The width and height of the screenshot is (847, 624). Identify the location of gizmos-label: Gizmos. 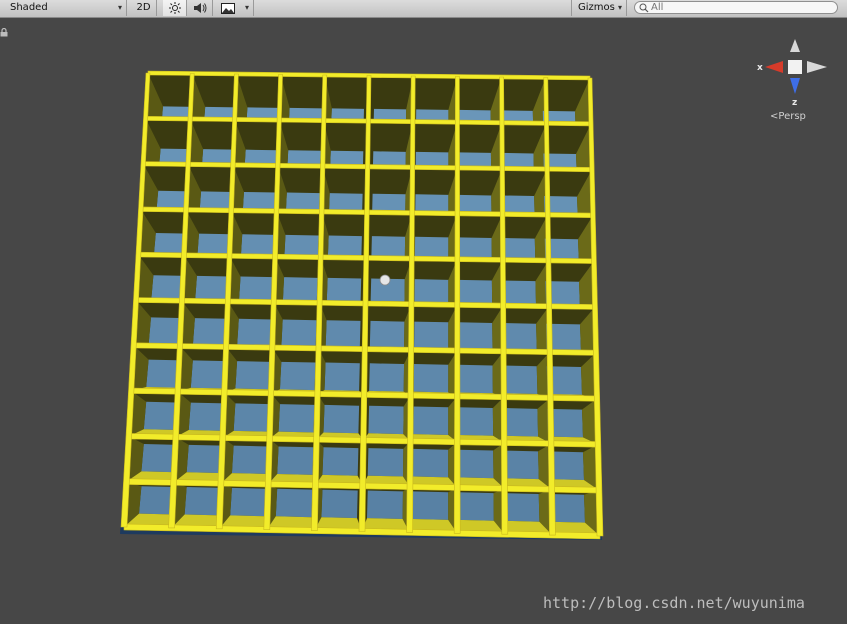
(596, 7).